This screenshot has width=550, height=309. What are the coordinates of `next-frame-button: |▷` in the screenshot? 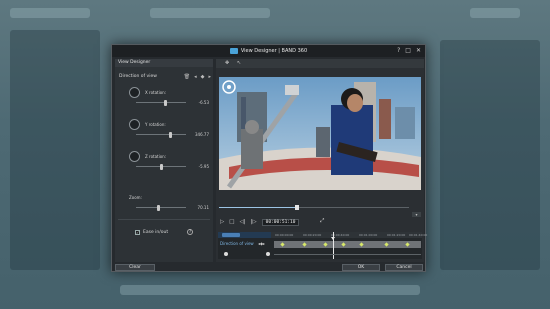 It's located at (254, 222).